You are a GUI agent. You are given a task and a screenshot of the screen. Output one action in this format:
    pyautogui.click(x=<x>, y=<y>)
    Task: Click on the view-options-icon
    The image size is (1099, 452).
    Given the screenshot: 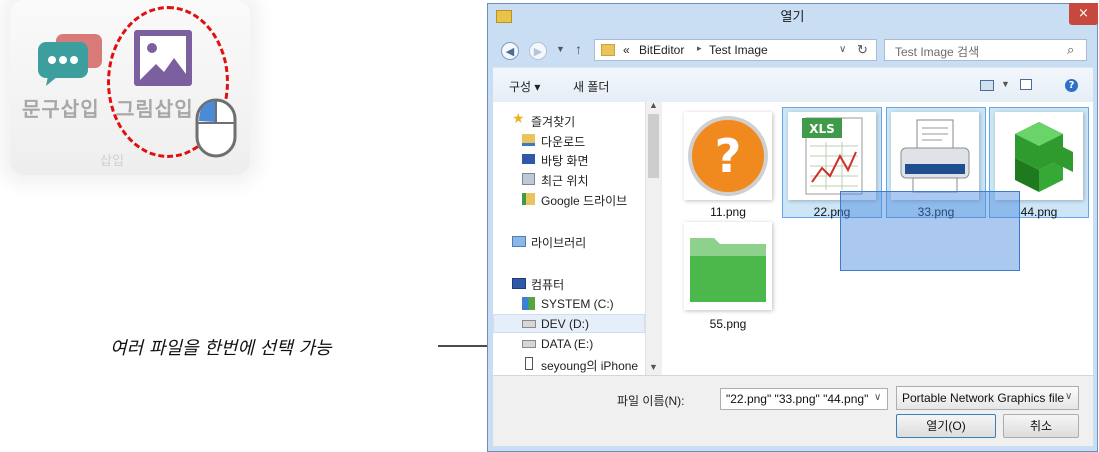 What is the action you would take?
    pyautogui.click(x=987, y=85)
    